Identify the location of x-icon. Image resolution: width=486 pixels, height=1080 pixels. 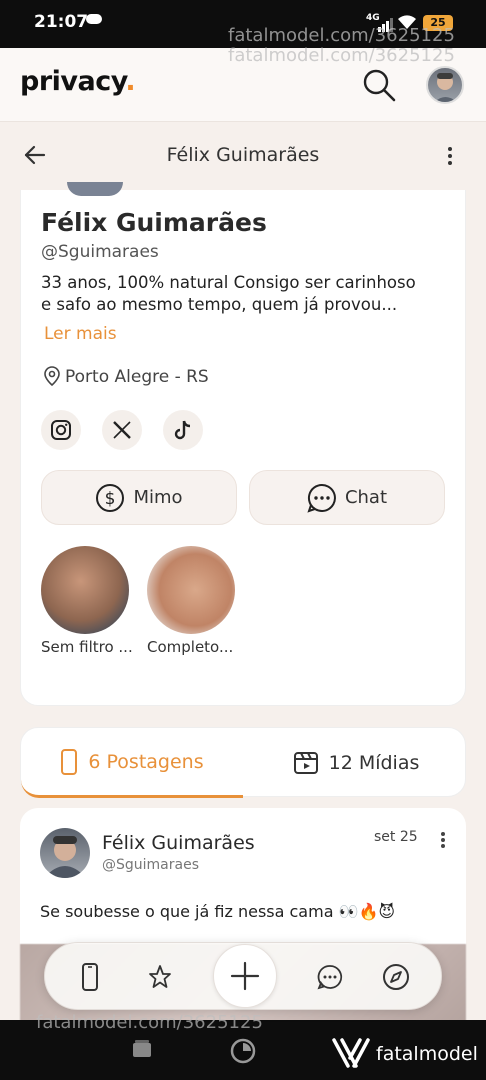
(122, 430).